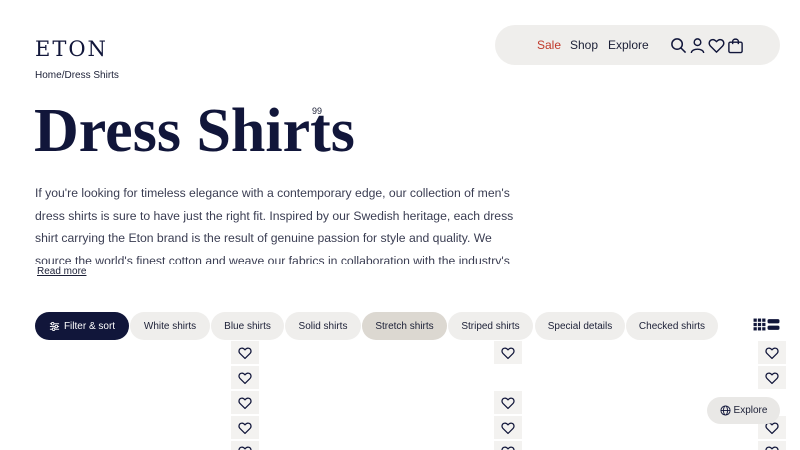  What do you see at coordinates (549, 45) in the screenshot?
I see `nav-sale: Sale` at bounding box center [549, 45].